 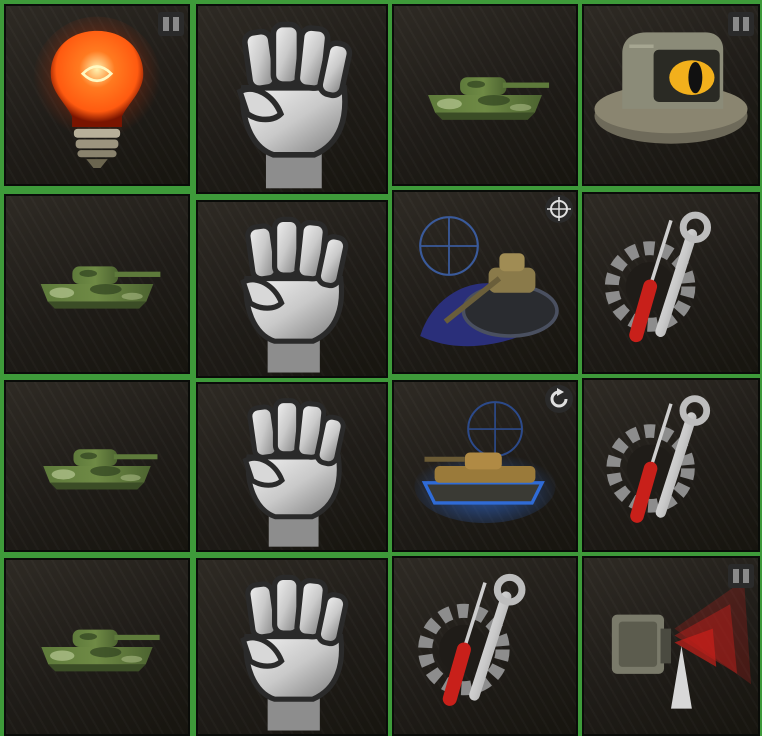 What do you see at coordinates (97, 95) in the screenshot?
I see `slot-1-1-lightbulb` at bounding box center [97, 95].